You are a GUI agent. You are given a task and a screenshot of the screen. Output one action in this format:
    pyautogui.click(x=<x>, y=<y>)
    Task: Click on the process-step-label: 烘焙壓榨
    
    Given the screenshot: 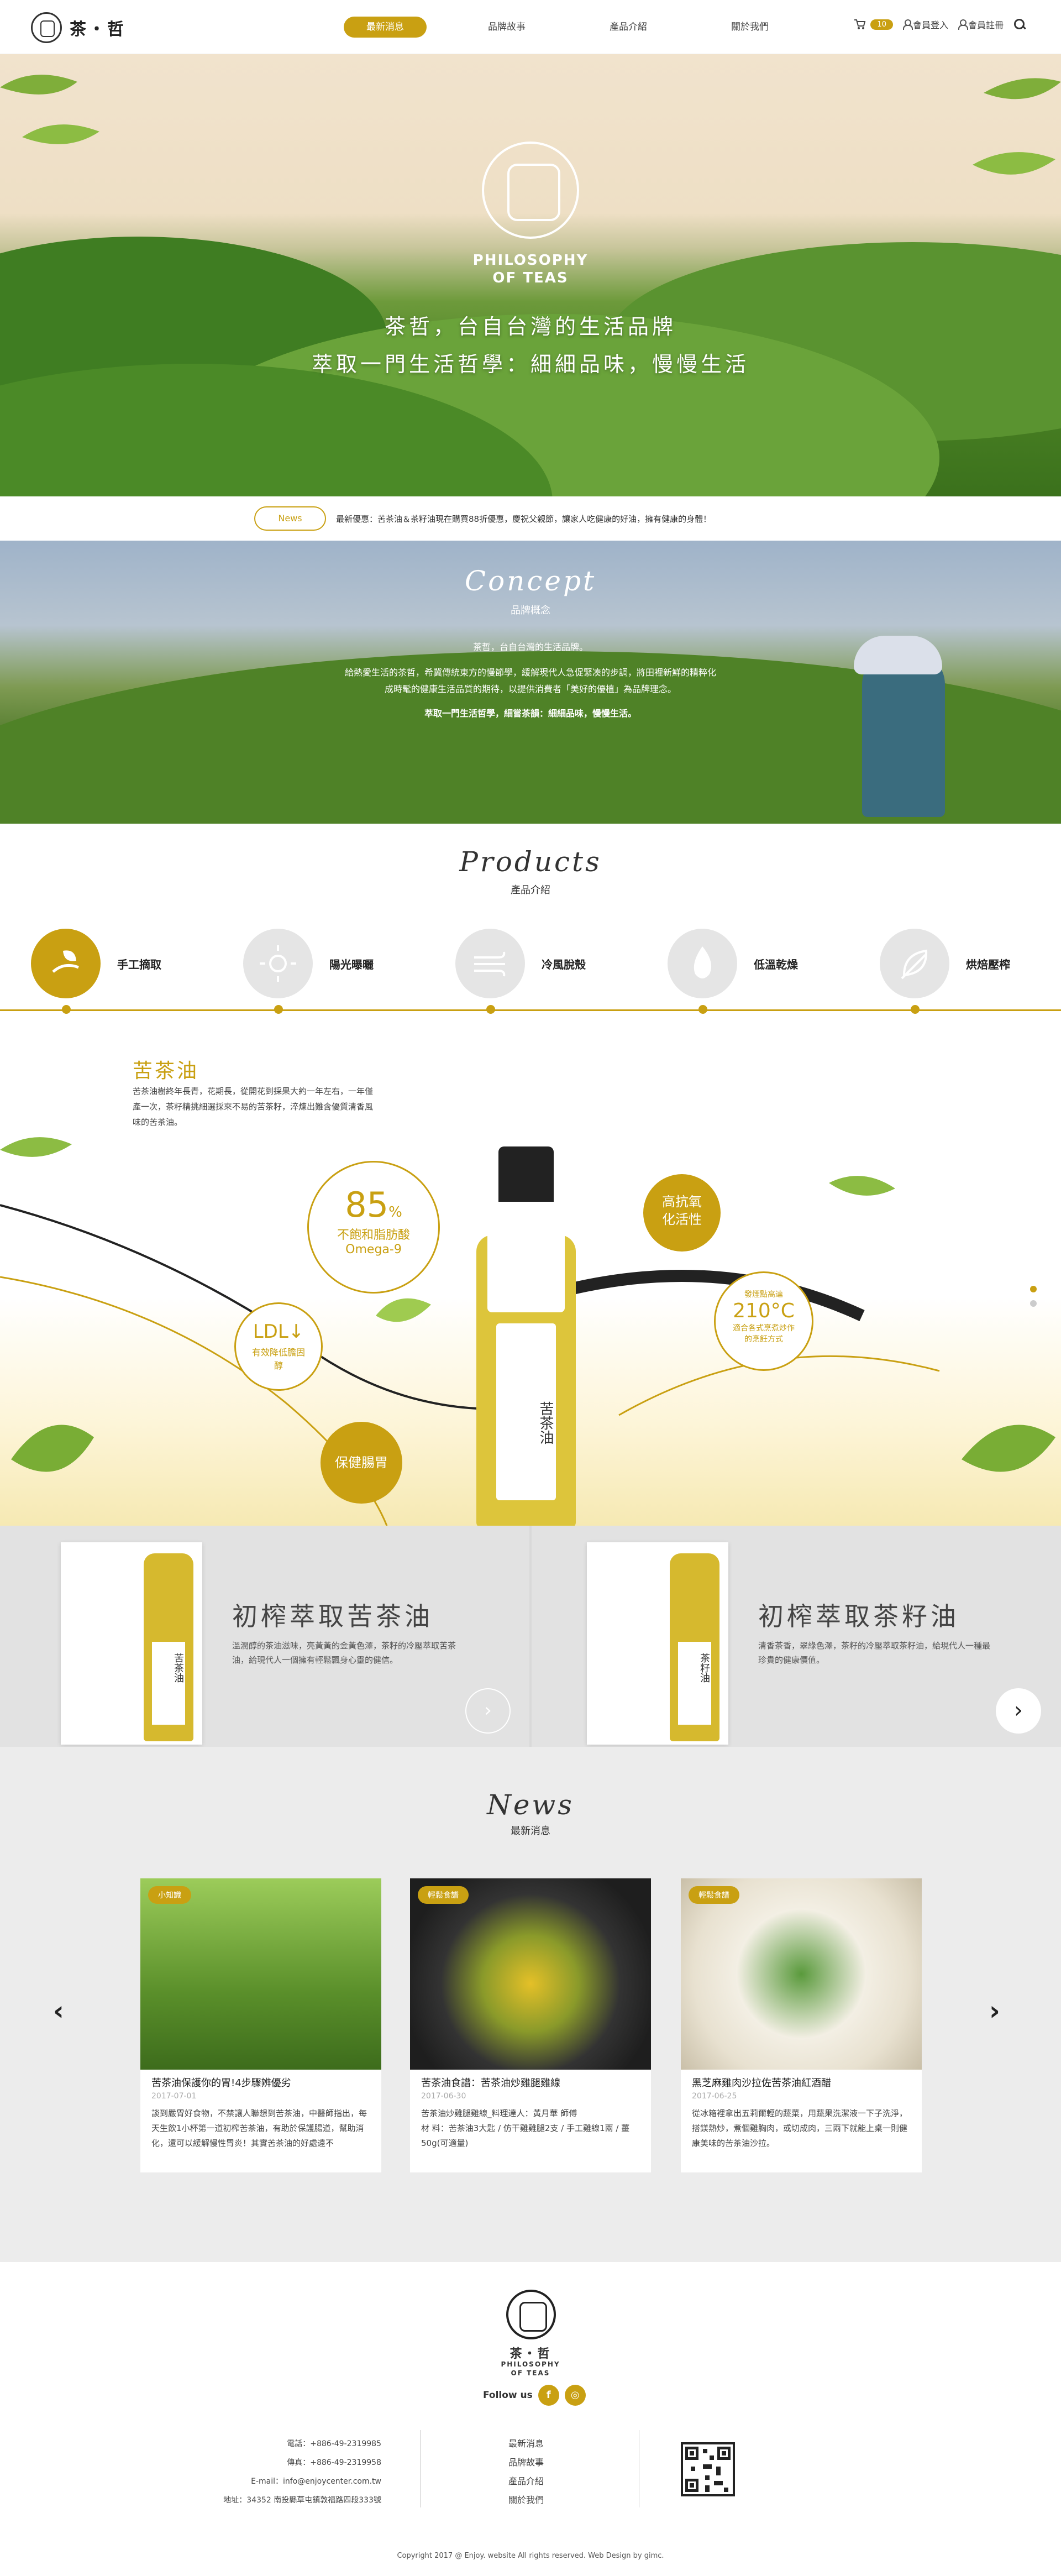 What is the action you would take?
    pyautogui.click(x=988, y=964)
    